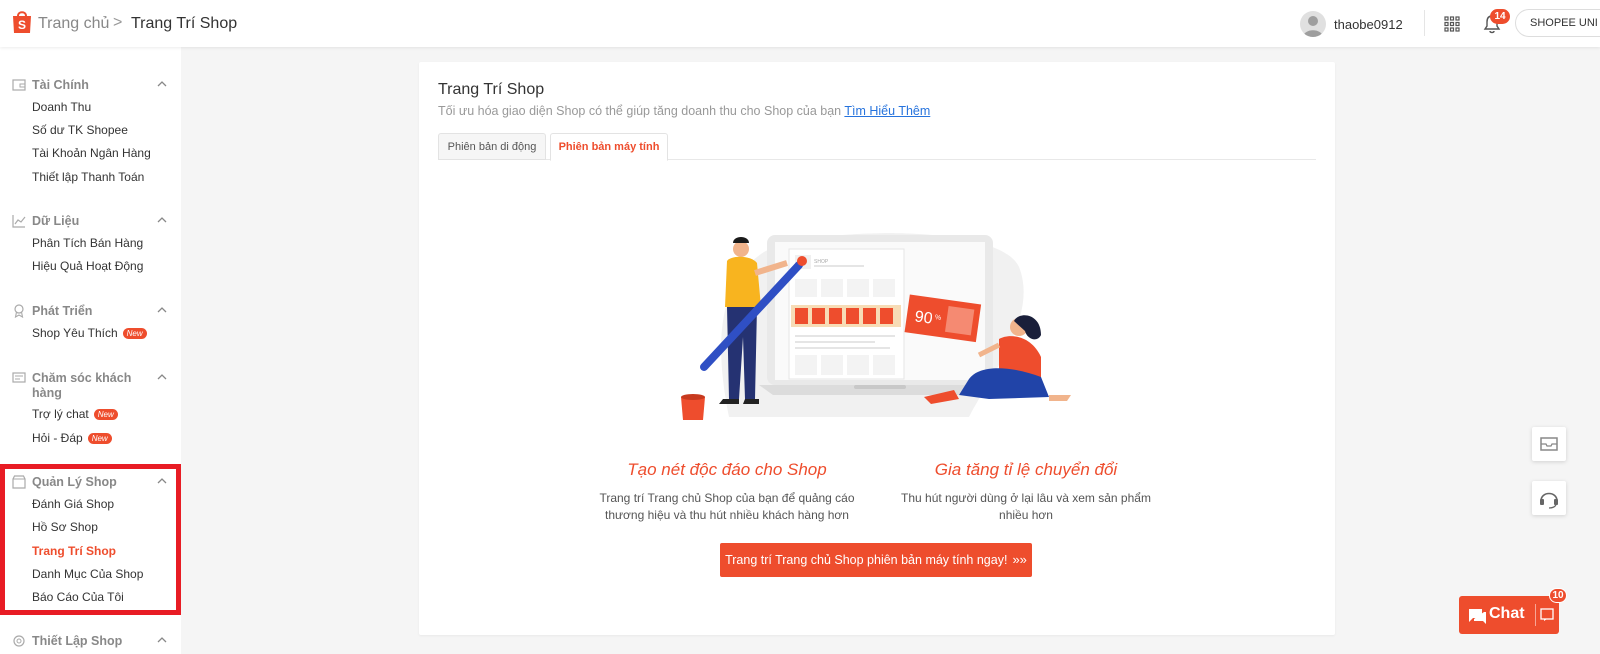 This screenshot has height=654, width=1600. What do you see at coordinates (924, 317) in the screenshot?
I see `illustration-discount-text: 90` at bounding box center [924, 317].